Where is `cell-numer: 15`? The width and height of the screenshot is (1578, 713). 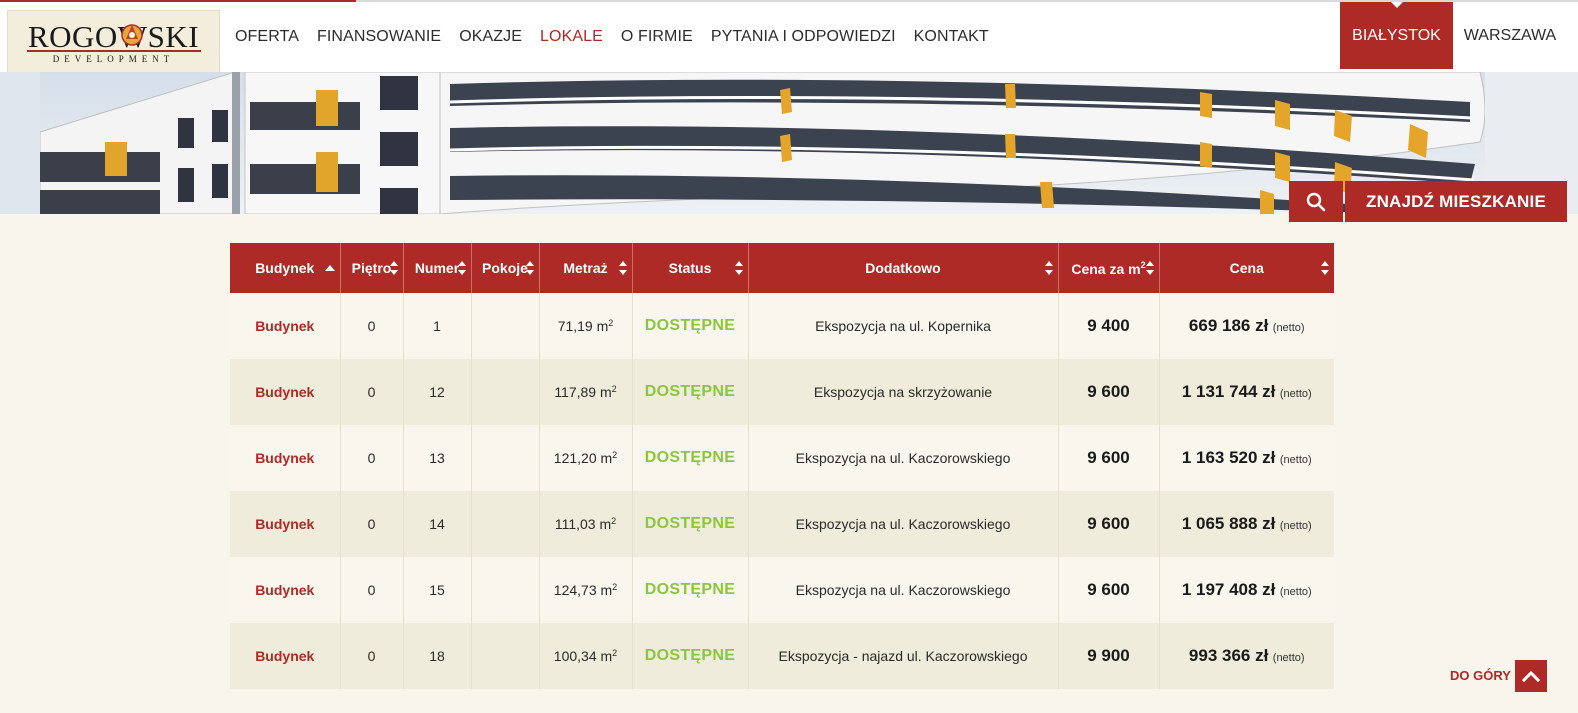
cell-numer: 15 is located at coordinates (436, 590).